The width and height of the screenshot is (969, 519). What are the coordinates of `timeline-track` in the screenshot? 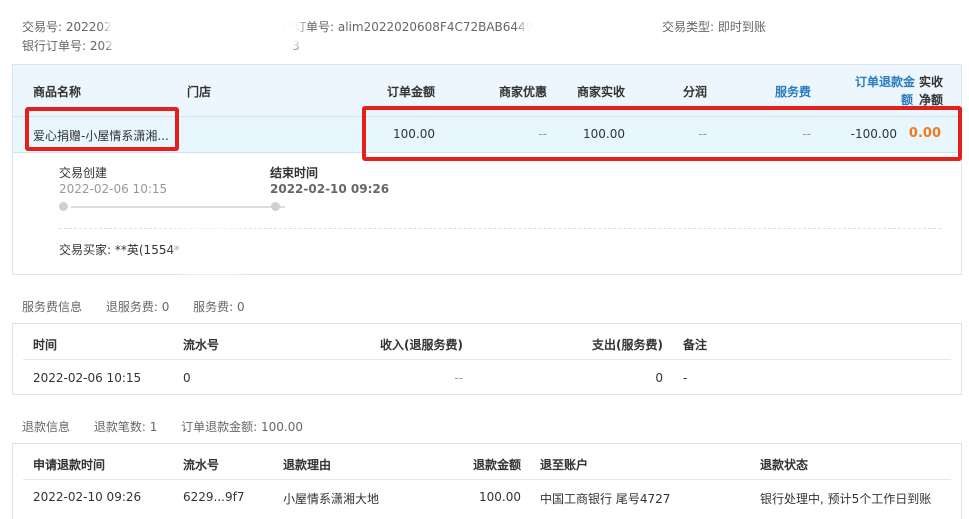 It's located at (178, 207).